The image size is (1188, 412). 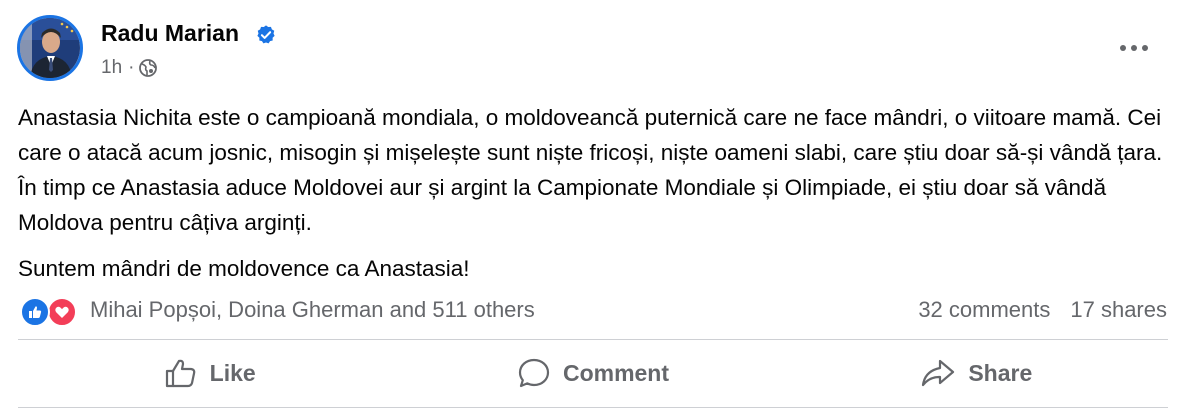 I want to click on thumbs-up-icon, so click(x=180, y=373).